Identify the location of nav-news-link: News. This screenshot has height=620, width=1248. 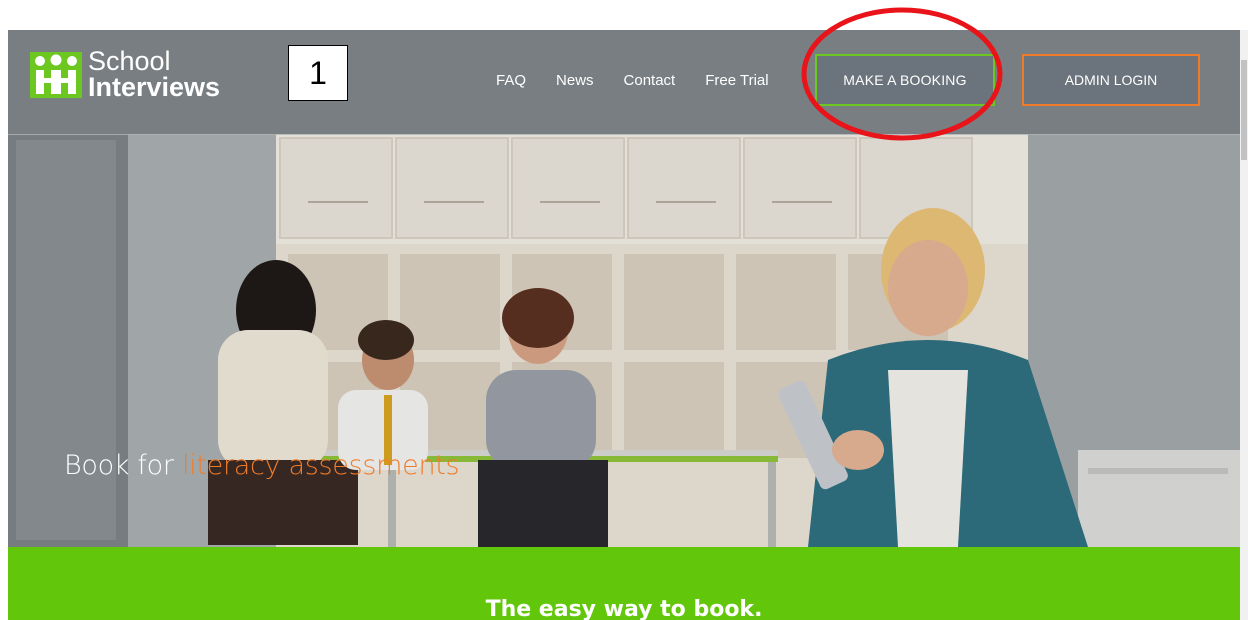
(575, 80).